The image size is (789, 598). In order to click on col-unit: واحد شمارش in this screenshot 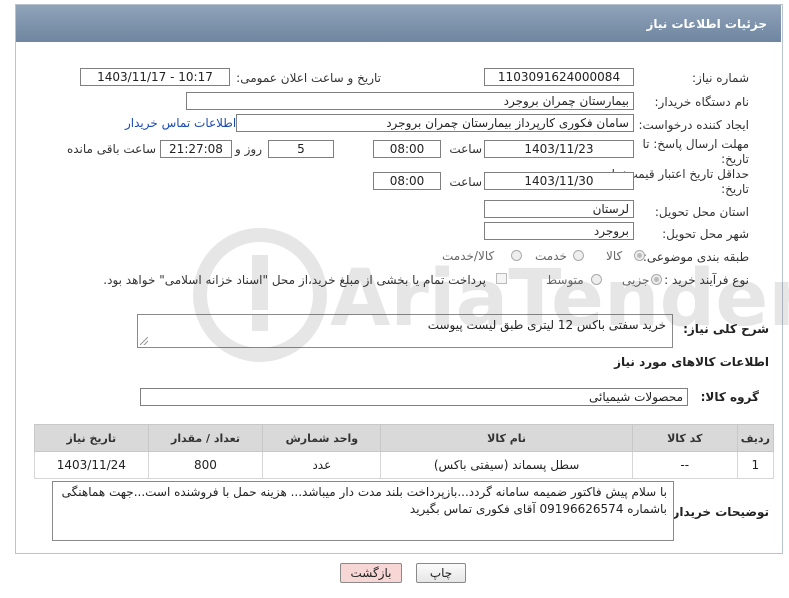, I will do `click(322, 438)`.